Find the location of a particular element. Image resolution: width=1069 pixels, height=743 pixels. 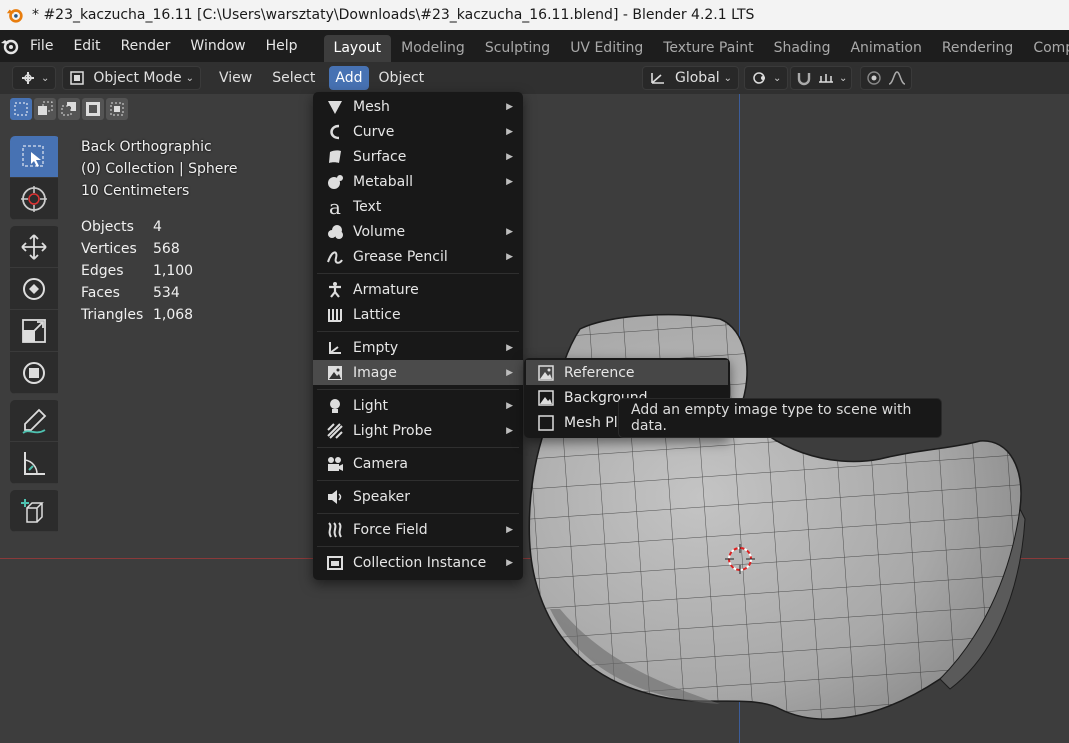

volume-icon is located at coordinates (335, 232).